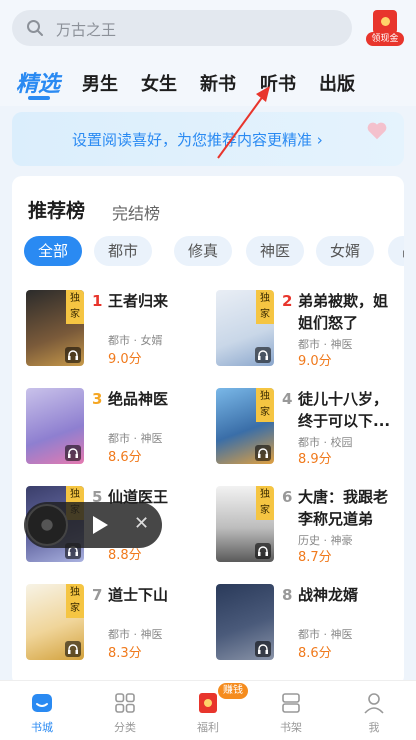 The image size is (416, 740). Describe the element at coordinates (39, 98) in the screenshot. I see `active-tab-indicator` at that location.